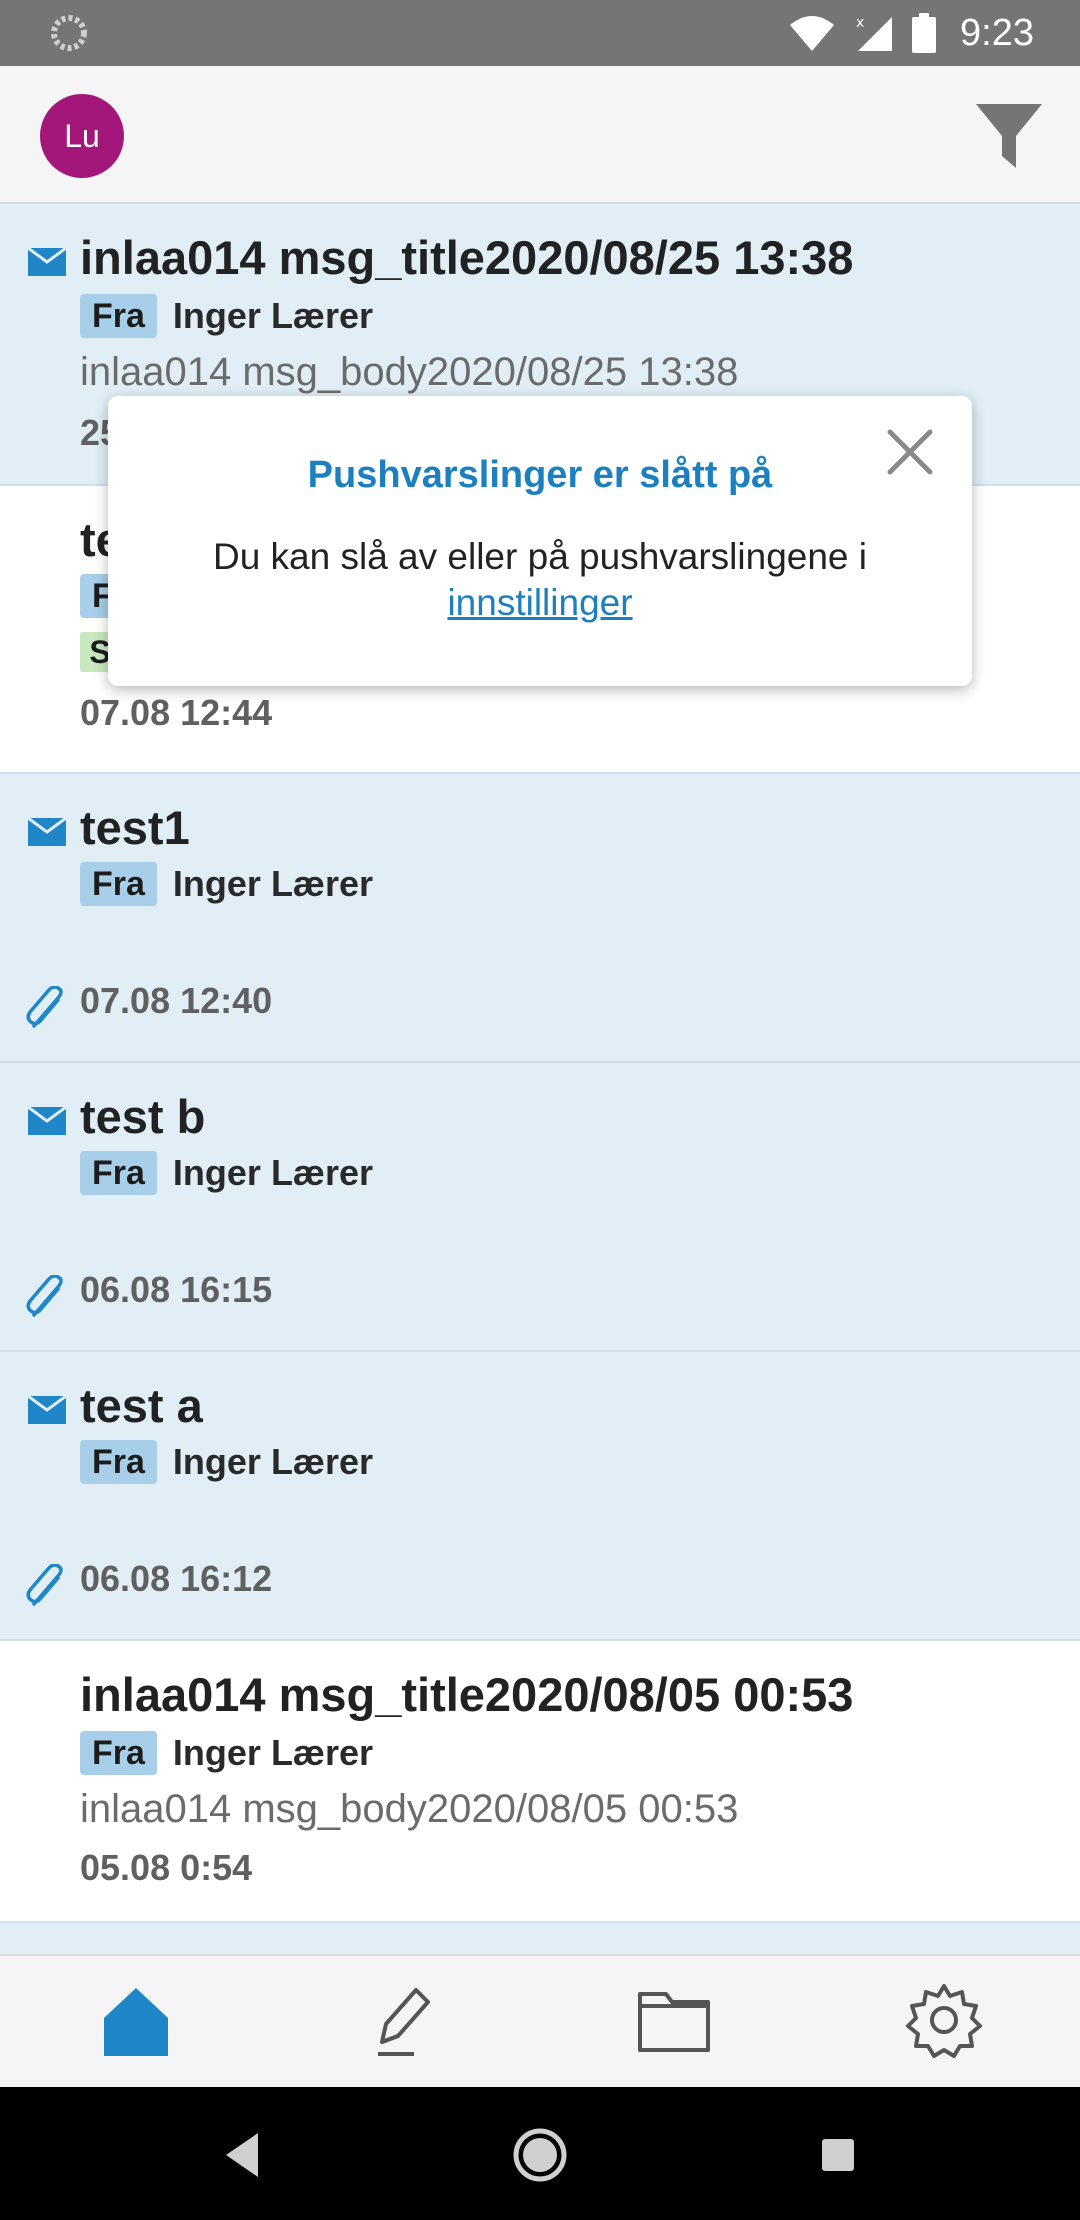 The height and width of the screenshot is (2220, 1080). Describe the element at coordinates (540, 1207) in the screenshot. I see `list-item: test b Fra Inger Lærer 06.08 16:15` at that location.